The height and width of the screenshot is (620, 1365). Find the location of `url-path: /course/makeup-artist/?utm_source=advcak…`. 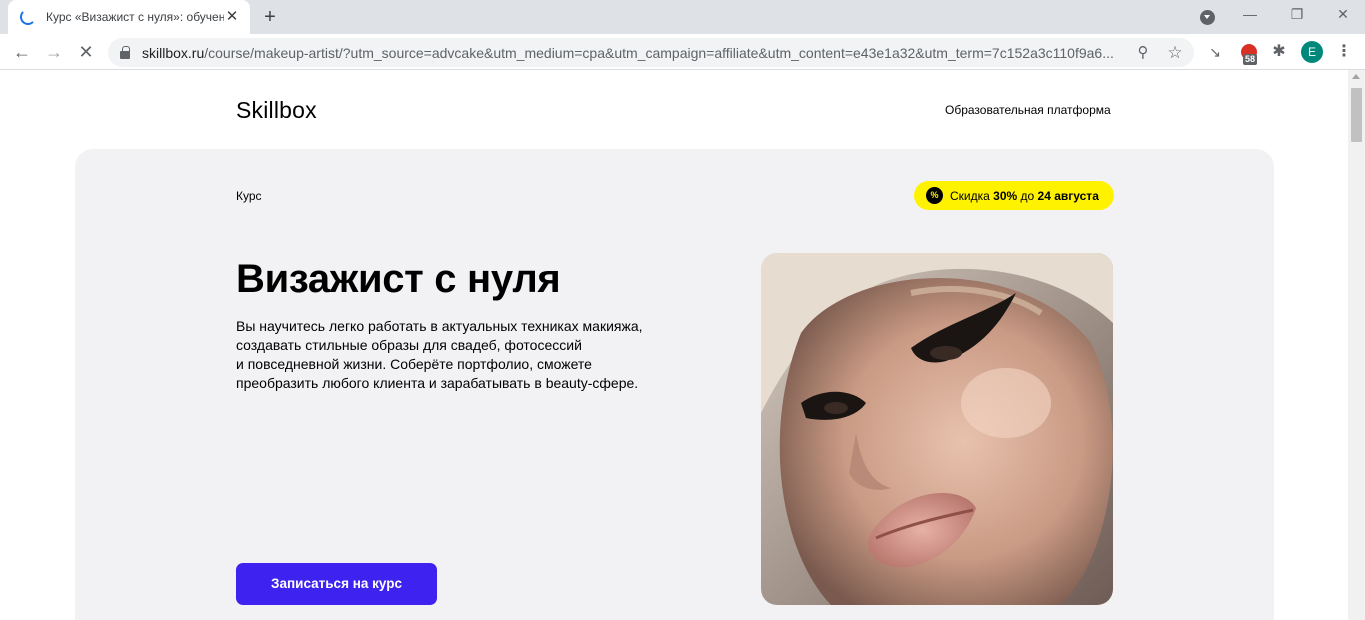

url-path: /course/makeup-artist/?utm_source=advcak… is located at coordinates (659, 52).